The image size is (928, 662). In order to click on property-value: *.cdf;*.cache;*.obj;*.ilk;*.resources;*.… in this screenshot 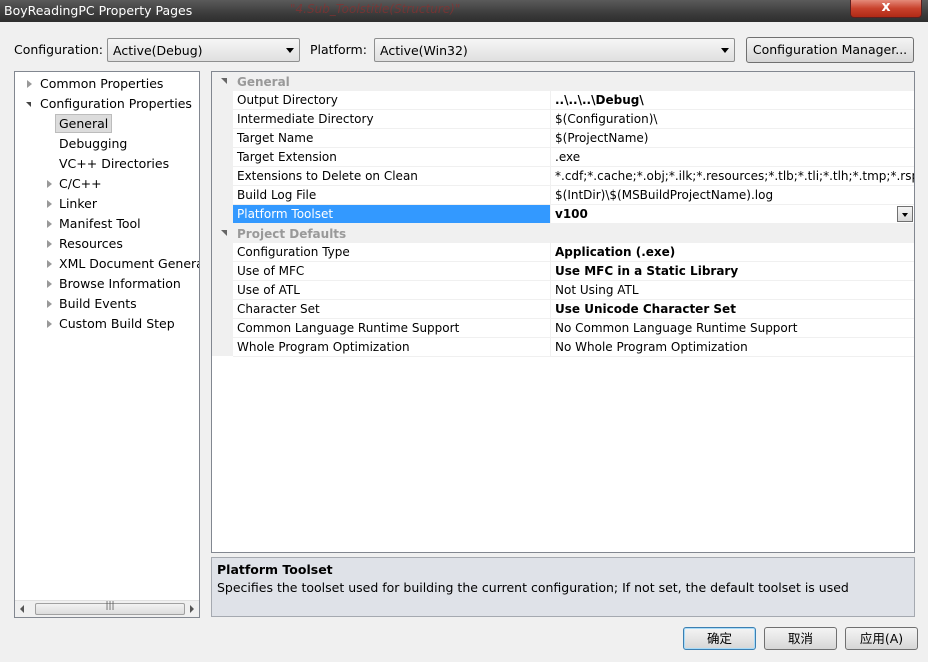, I will do `click(732, 176)`.